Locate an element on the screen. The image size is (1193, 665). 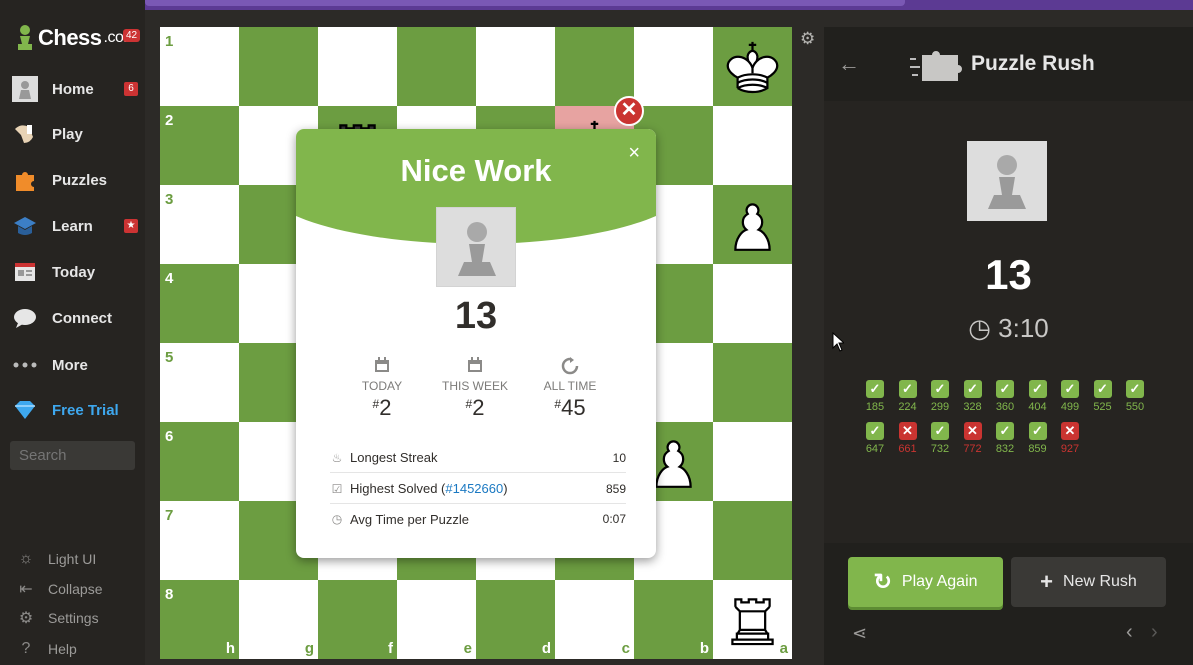
attempt-item: ✕ 661 is located at coordinates (908, 438).